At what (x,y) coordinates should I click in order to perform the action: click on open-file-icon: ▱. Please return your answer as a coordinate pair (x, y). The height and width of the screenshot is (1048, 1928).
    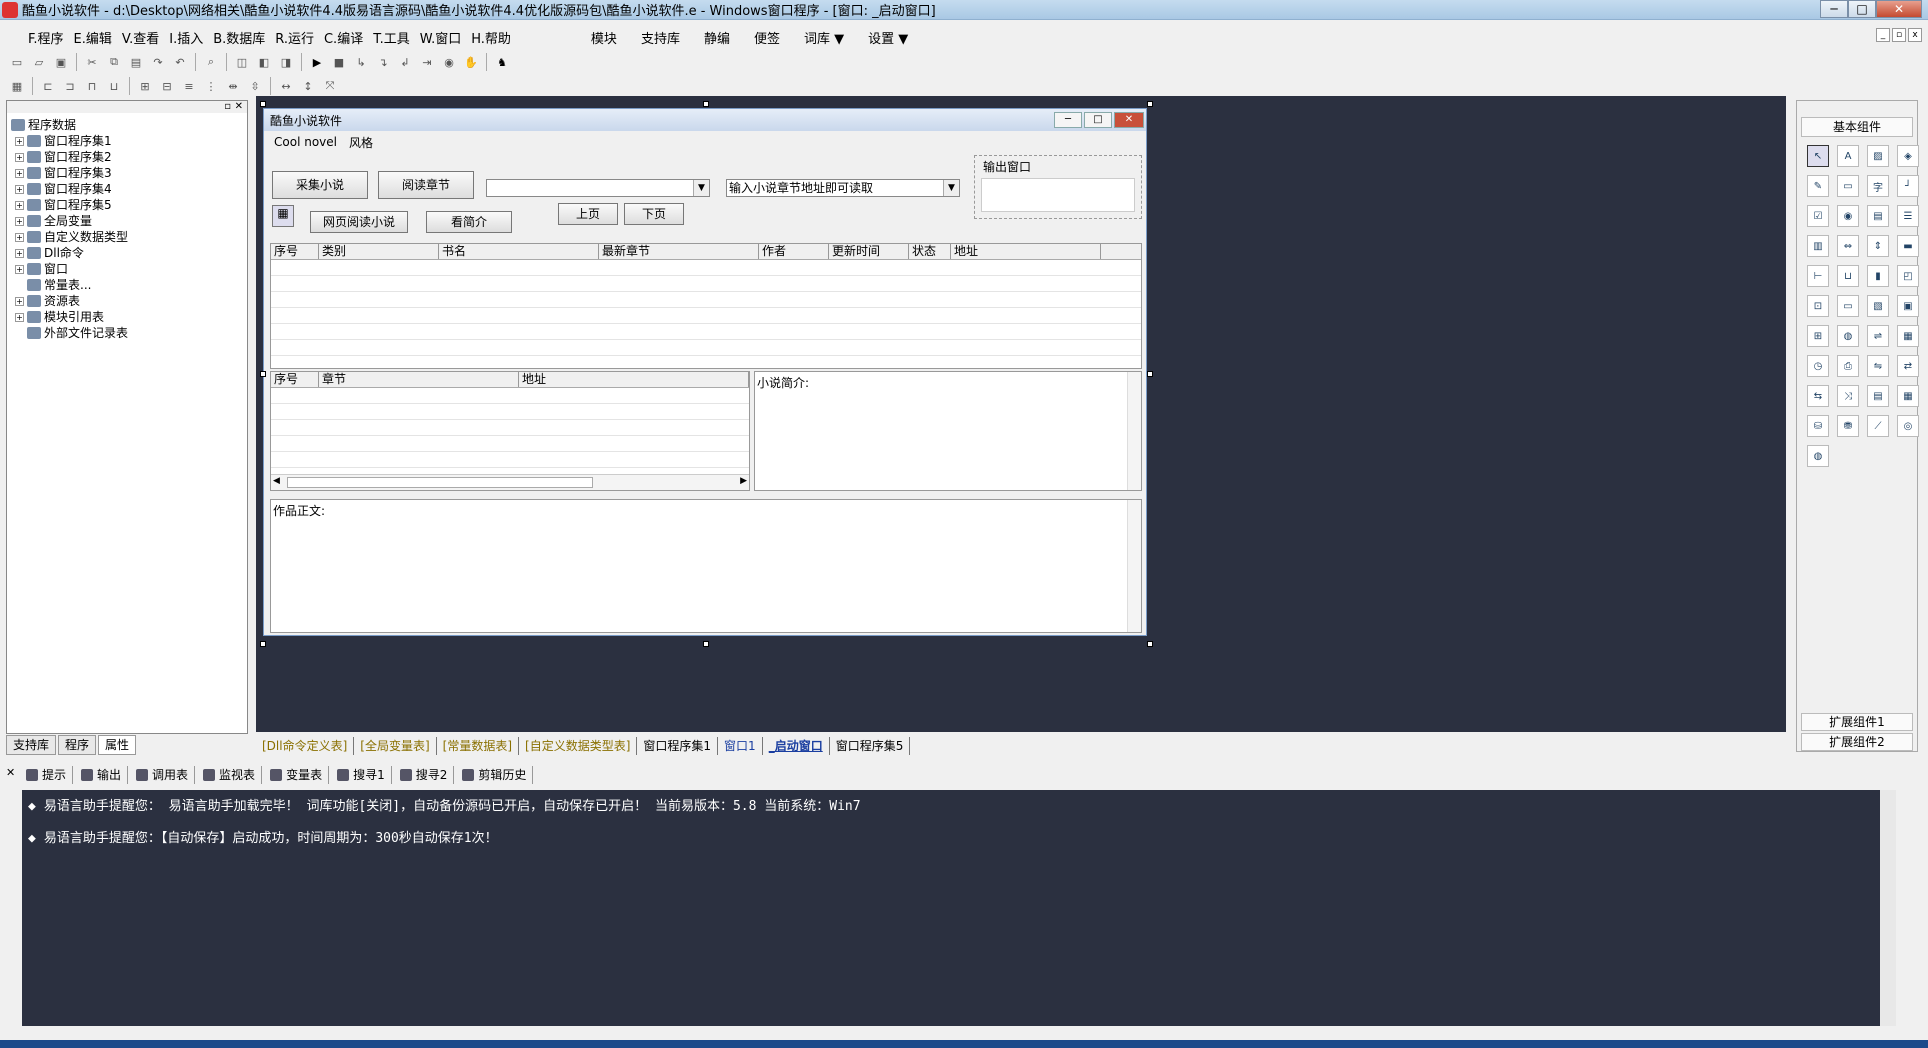
    Looking at the image, I should click on (39, 62).